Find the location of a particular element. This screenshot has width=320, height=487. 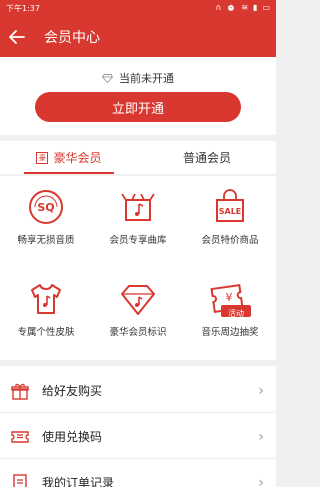

diamond-icon is located at coordinates (107, 78).